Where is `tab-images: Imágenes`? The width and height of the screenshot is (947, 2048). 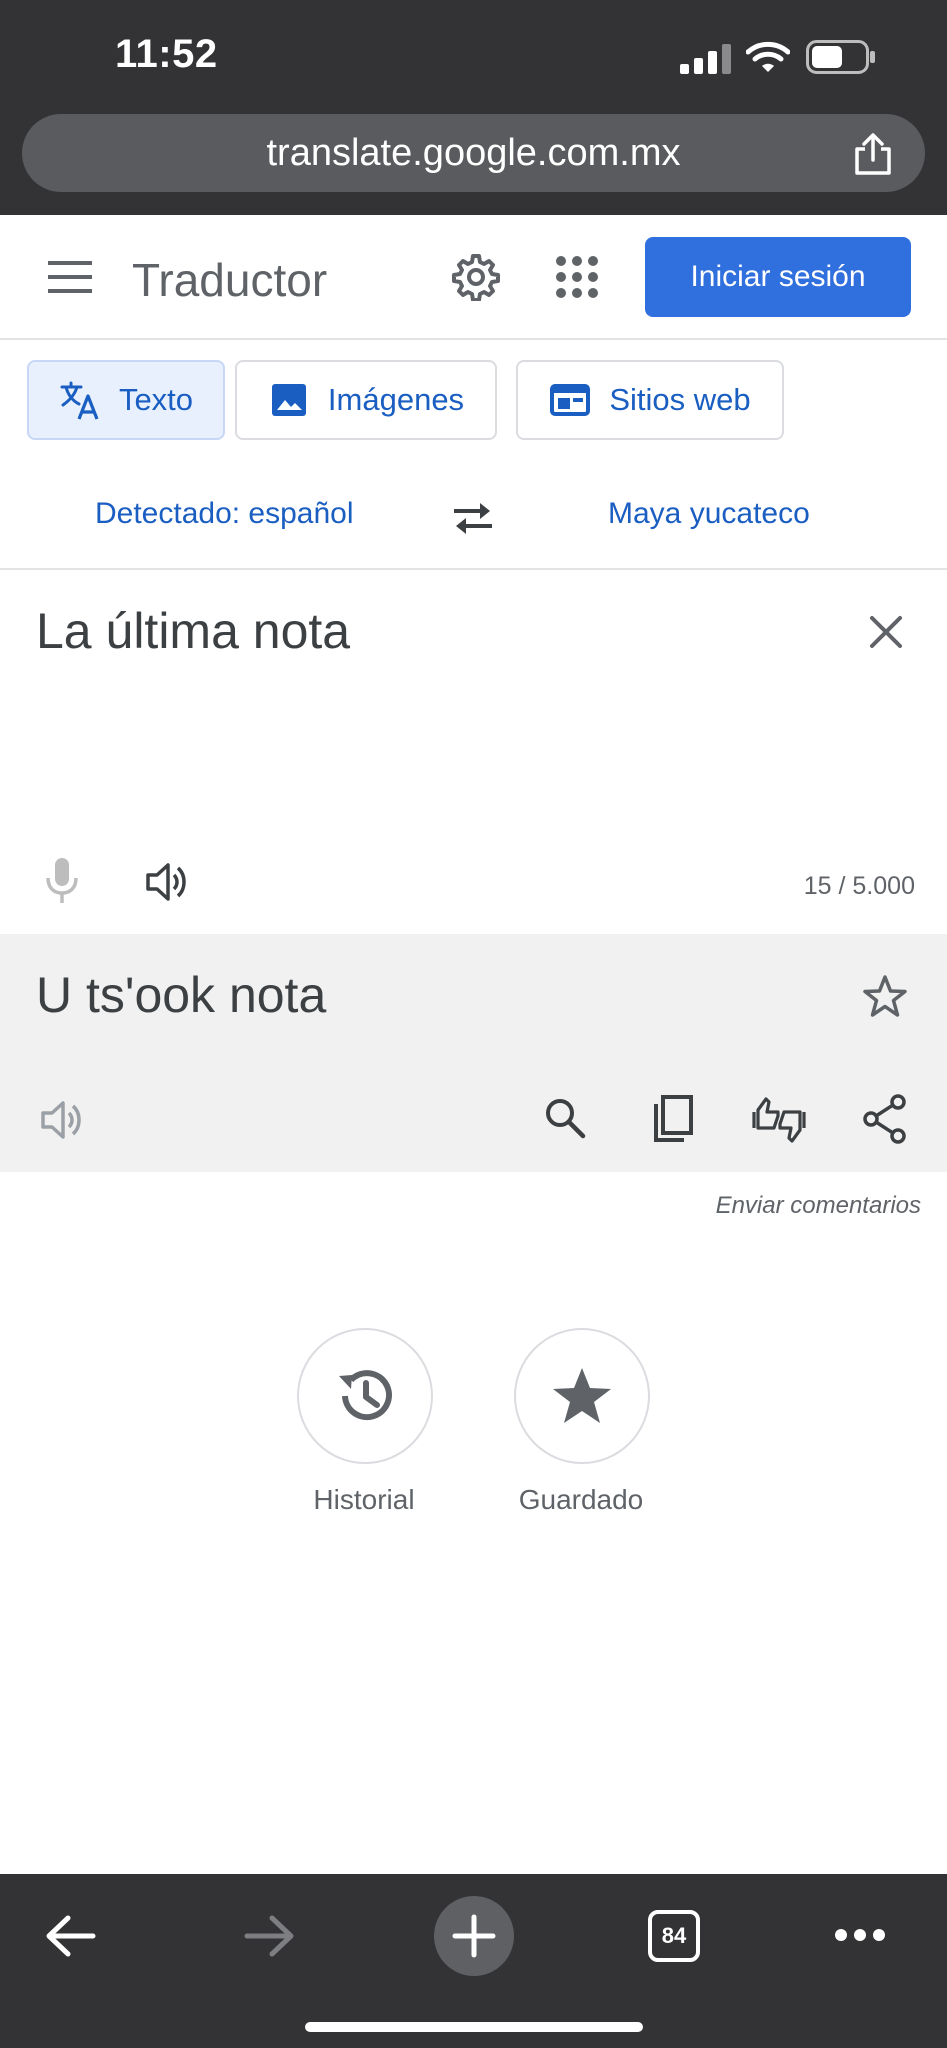 tab-images: Imágenes is located at coordinates (366, 400).